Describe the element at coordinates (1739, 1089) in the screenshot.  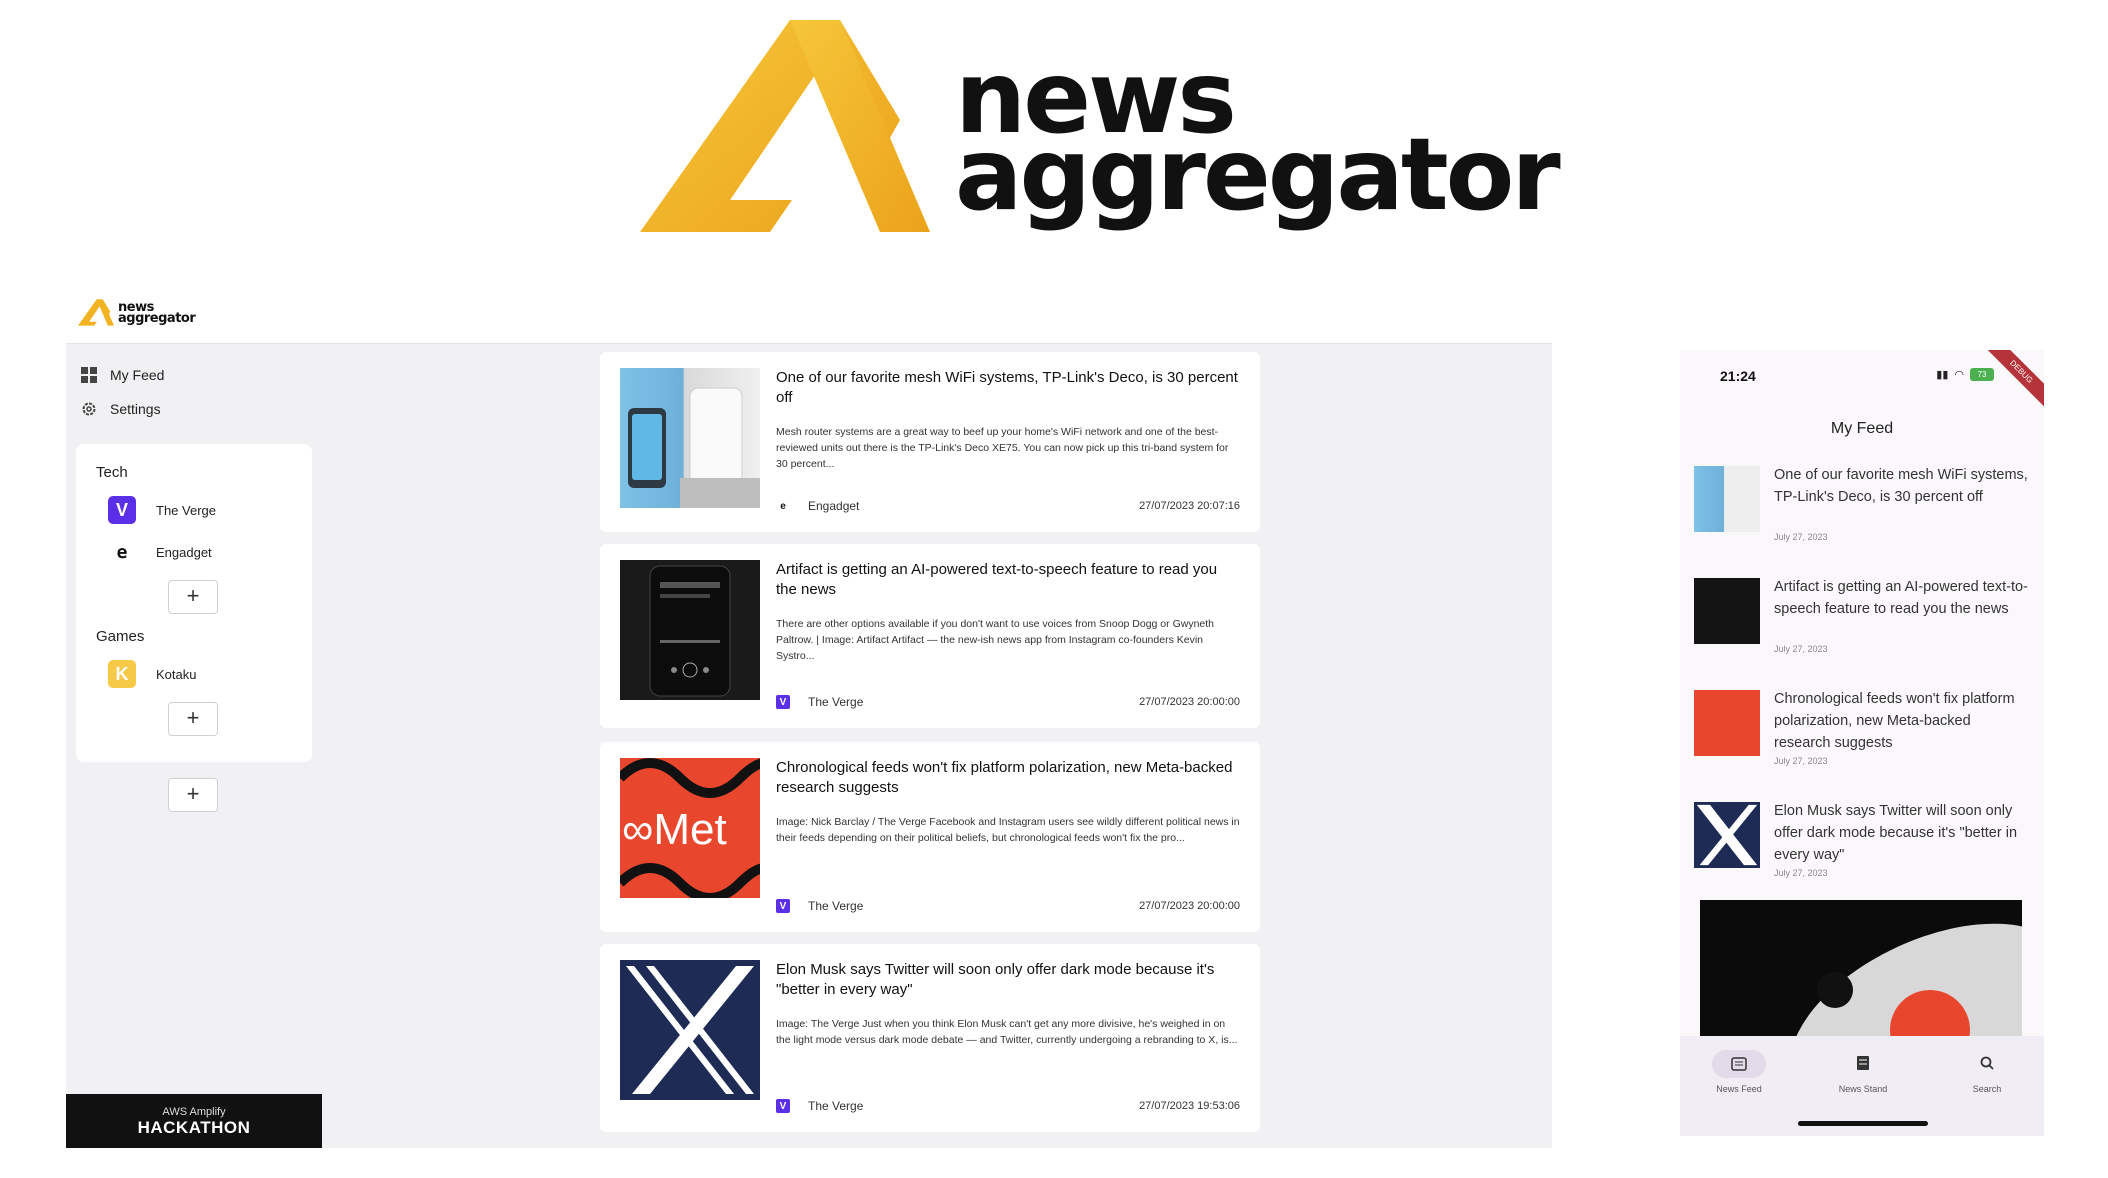
I see `tab-label: News Feed` at that location.